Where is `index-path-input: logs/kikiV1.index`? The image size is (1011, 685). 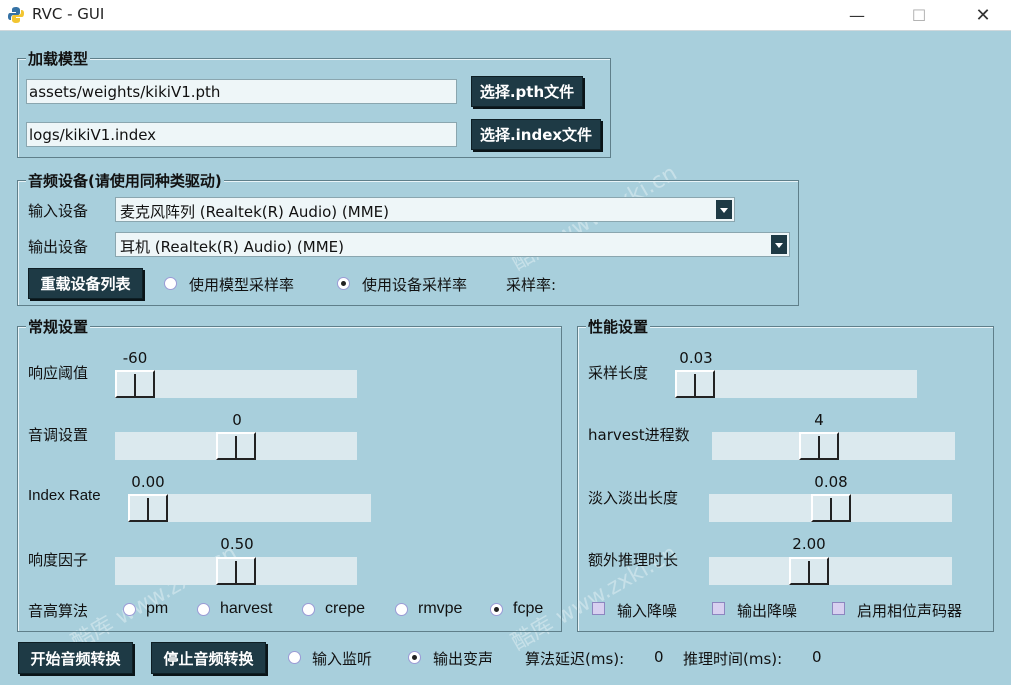 index-path-input: logs/kikiV1.index is located at coordinates (241, 134).